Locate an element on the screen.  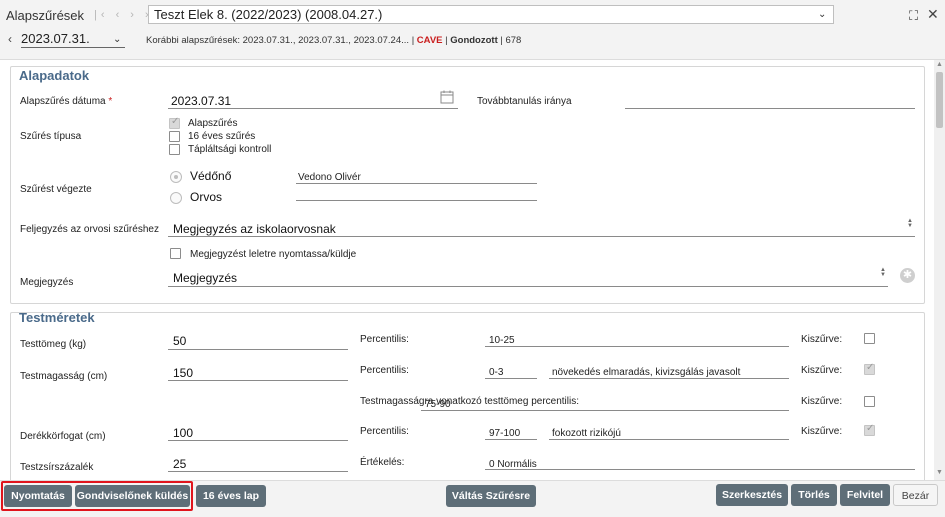
date-input-underline is located at coordinates (313, 108).